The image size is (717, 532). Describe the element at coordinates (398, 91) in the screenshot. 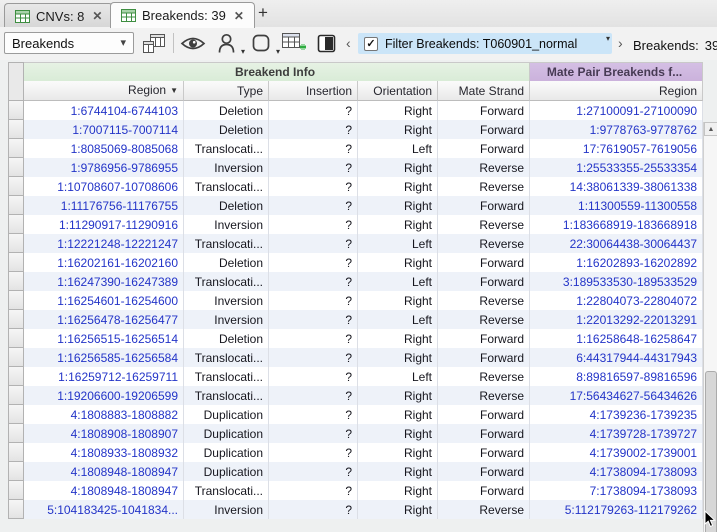

I see `column-header-orientation: Orientation` at that location.